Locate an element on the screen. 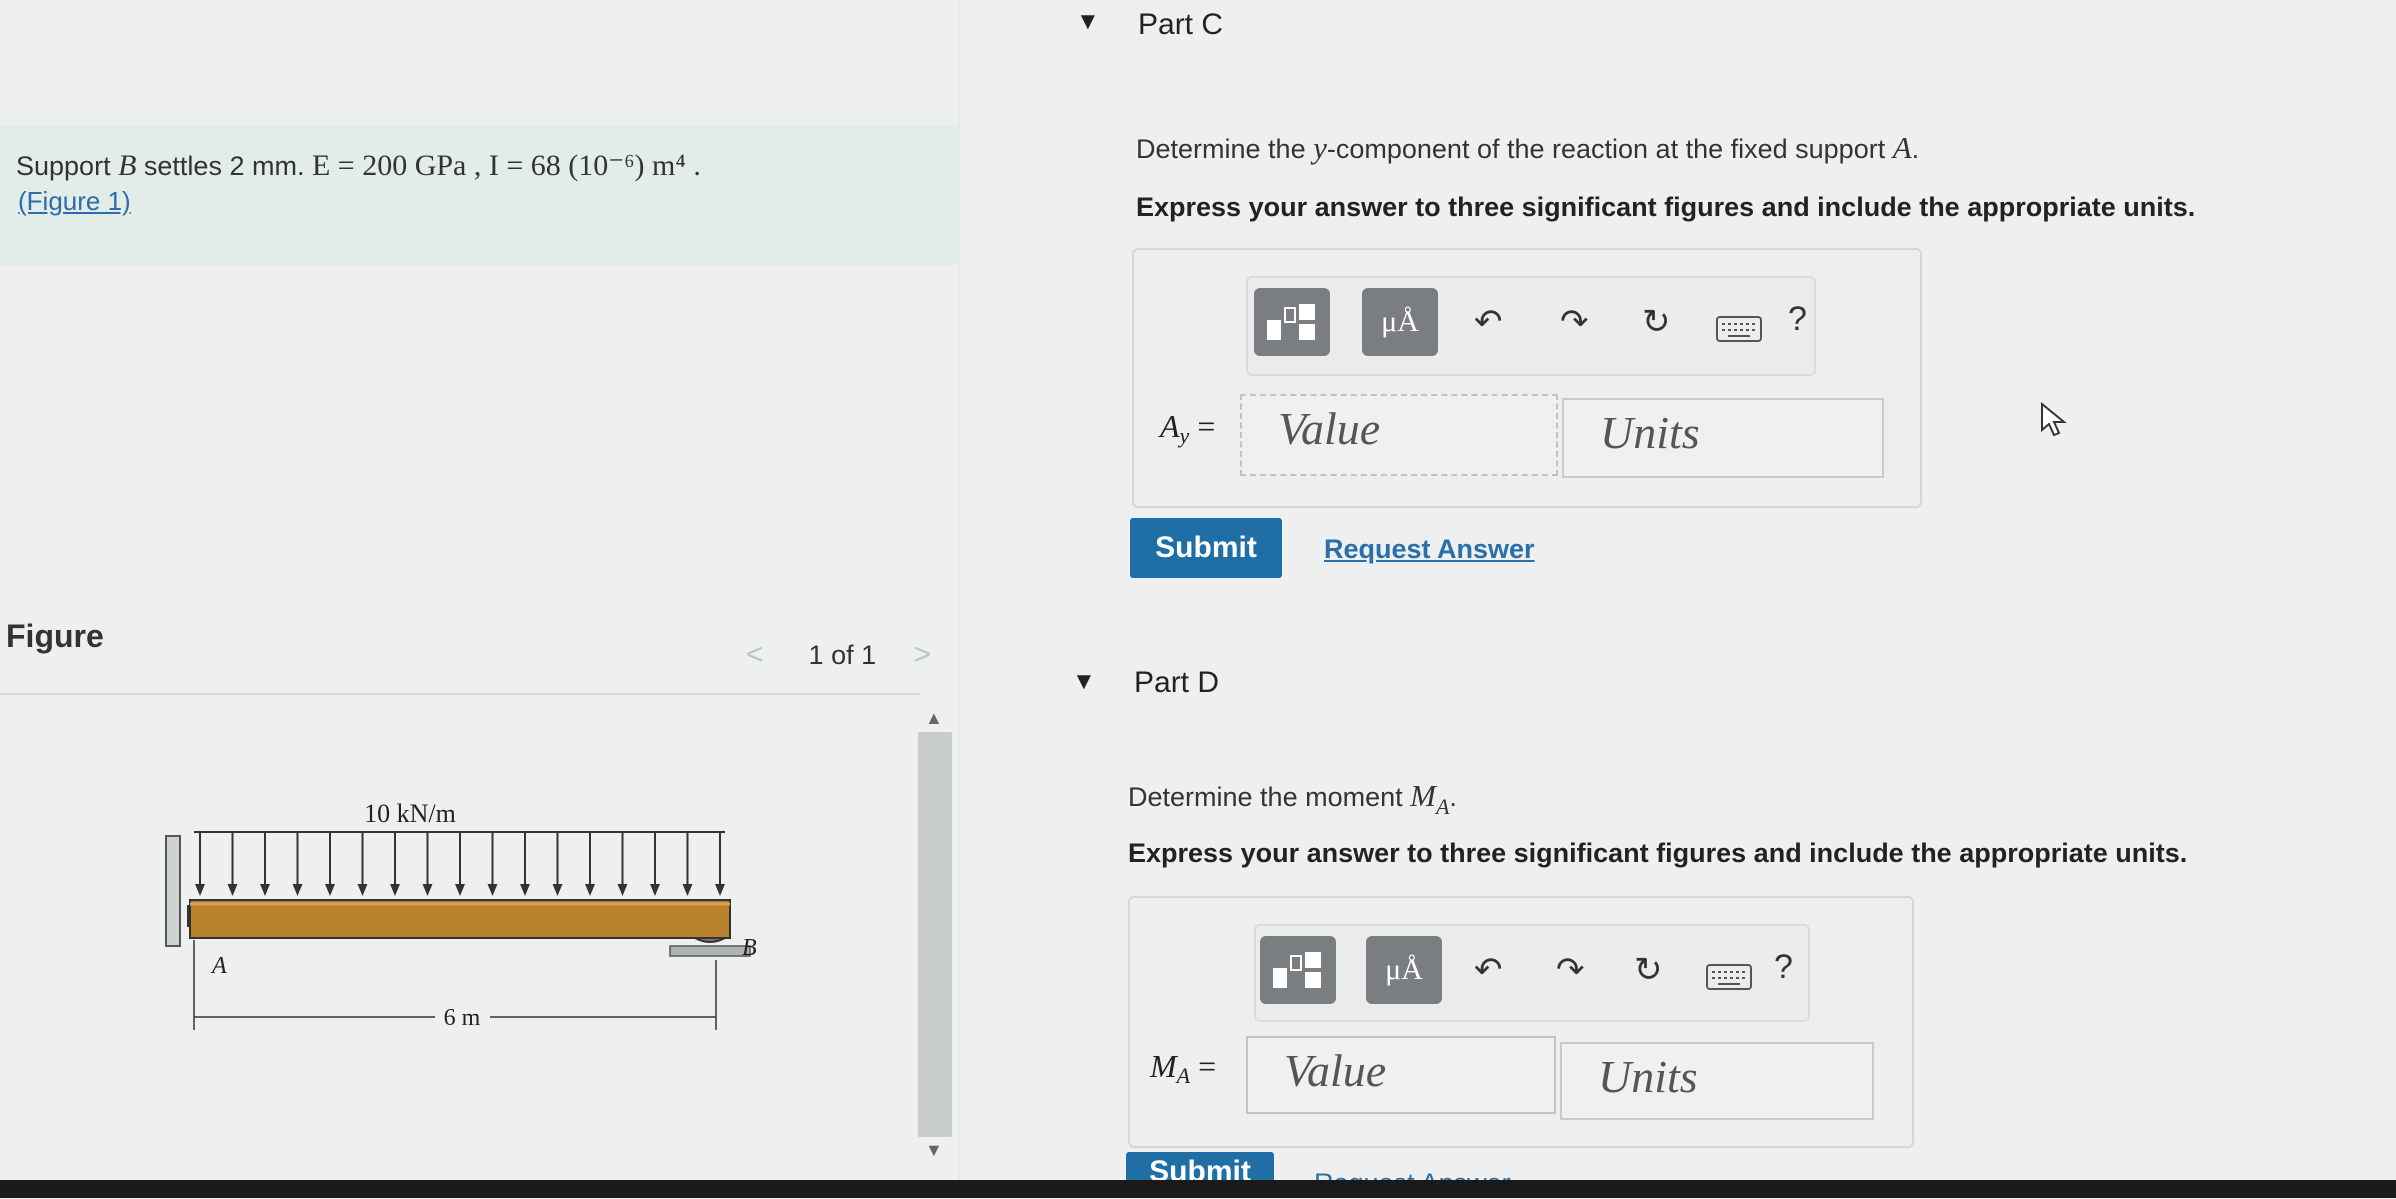  pager-next-button: > is located at coordinates (923, 654).